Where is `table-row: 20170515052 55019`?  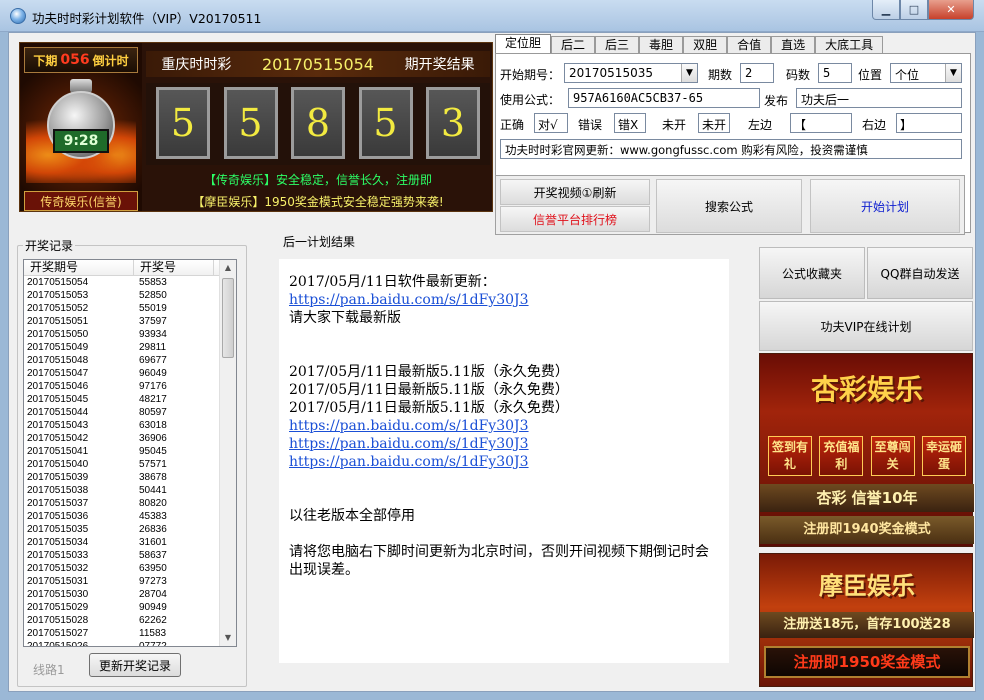
table-row: 20170515052 55019 is located at coordinates (122, 308).